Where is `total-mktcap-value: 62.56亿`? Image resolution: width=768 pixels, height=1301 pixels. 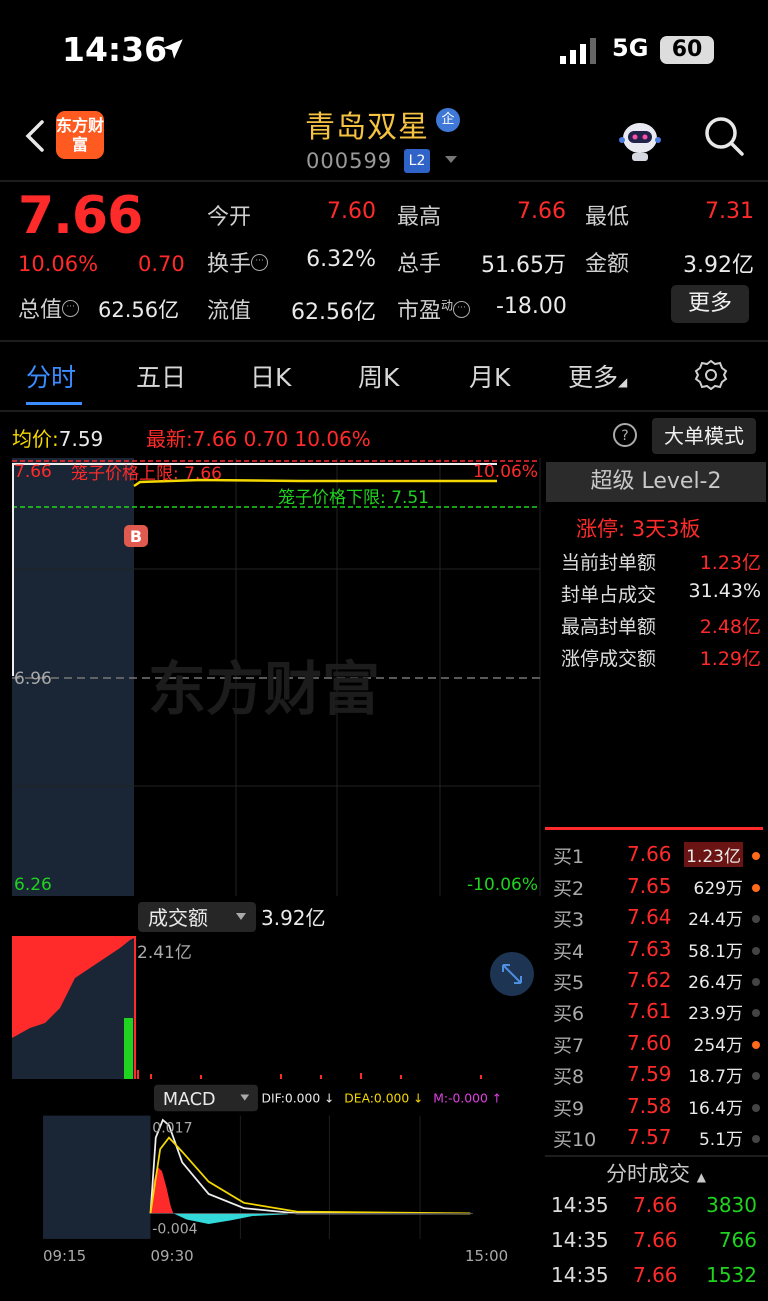
total-mktcap-value: 62.56亿 is located at coordinates (139, 310).